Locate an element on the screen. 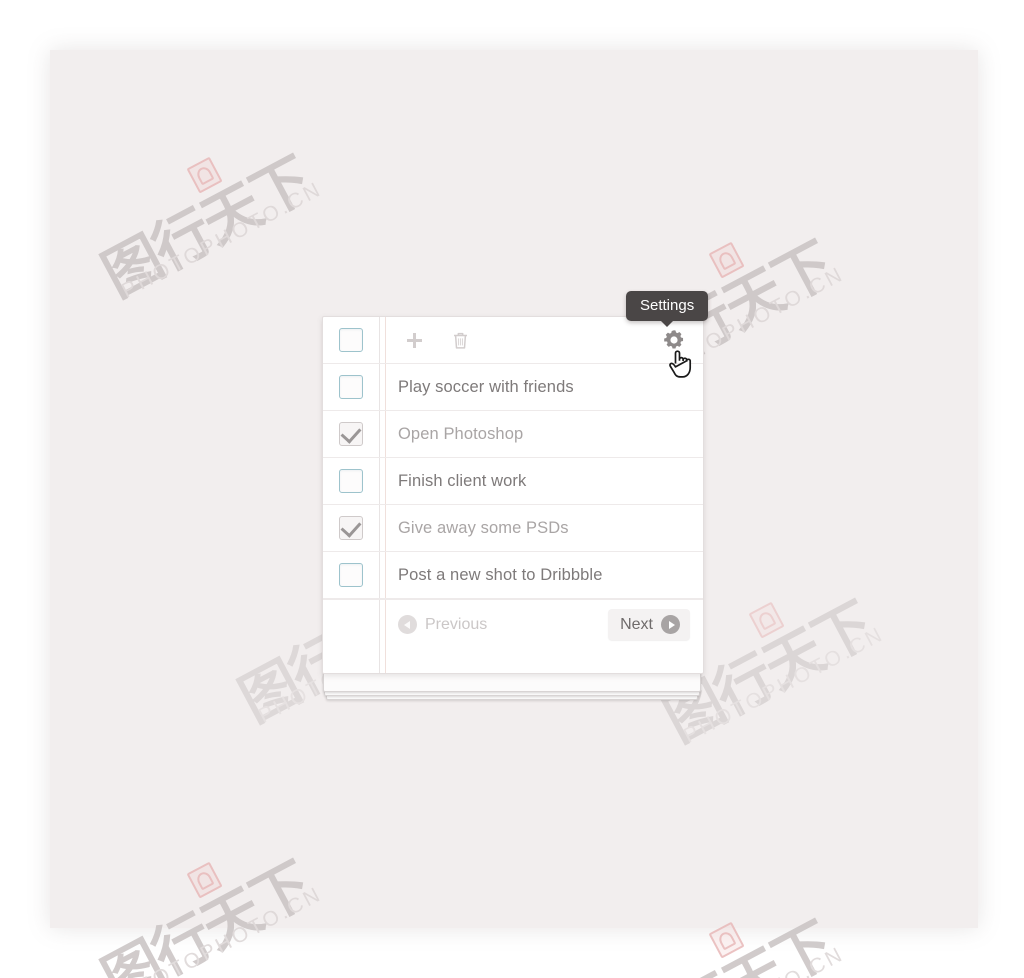 This screenshot has height=978, width=1024. table-row: Post a new shot to Dribbble is located at coordinates (513, 575).